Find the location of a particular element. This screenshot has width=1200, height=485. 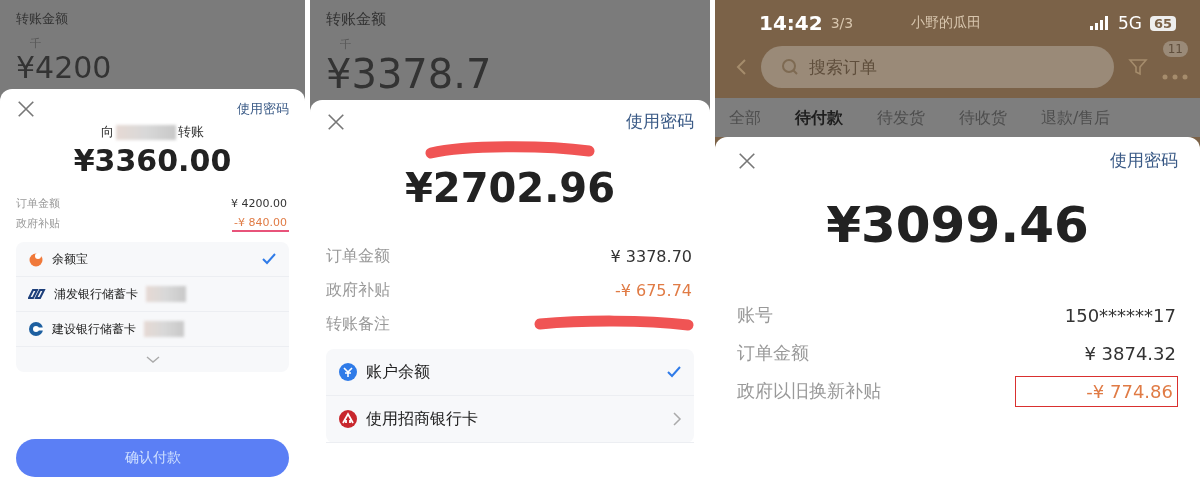

chevron-down-icon is located at coordinates (152, 359).